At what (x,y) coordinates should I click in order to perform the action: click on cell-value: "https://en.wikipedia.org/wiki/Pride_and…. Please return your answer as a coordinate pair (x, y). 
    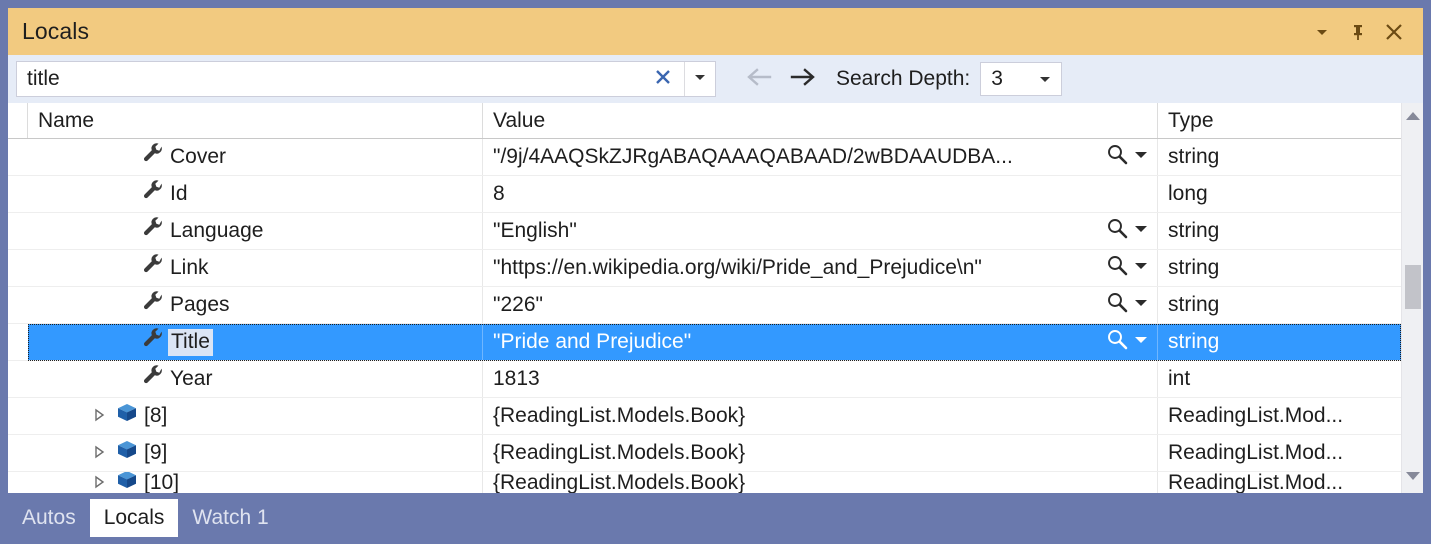
    Looking at the image, I should click on (820, 268).